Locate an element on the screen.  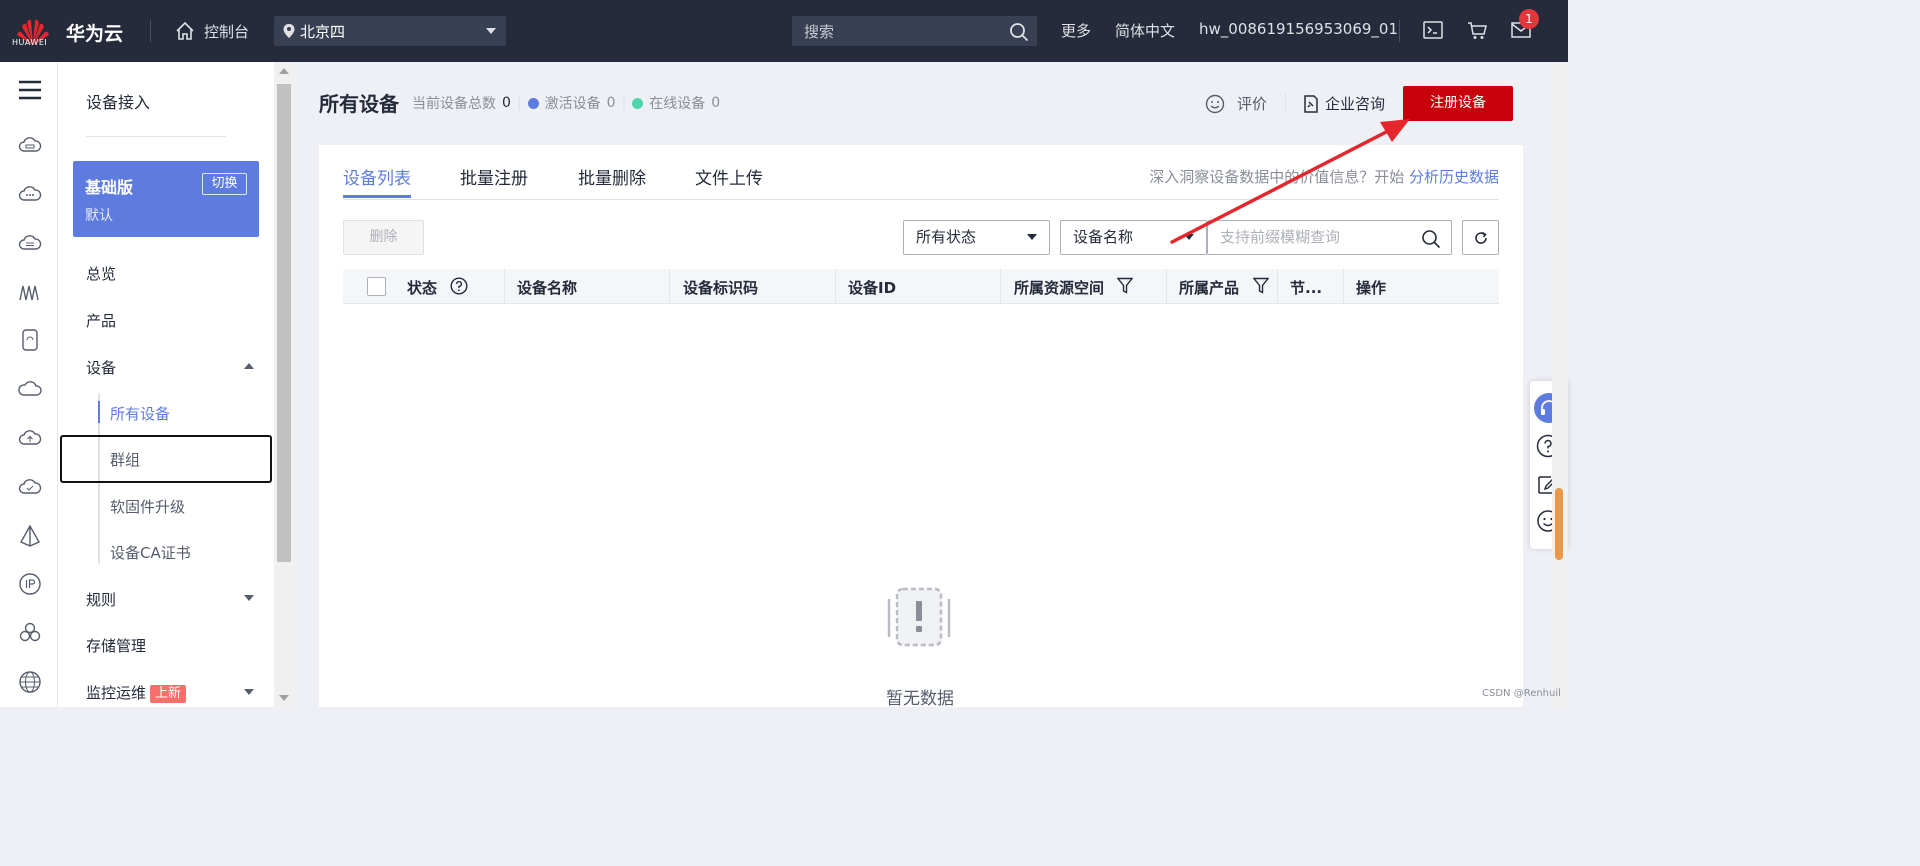
annotation-highlight-box is located at coordinates (166, 459).